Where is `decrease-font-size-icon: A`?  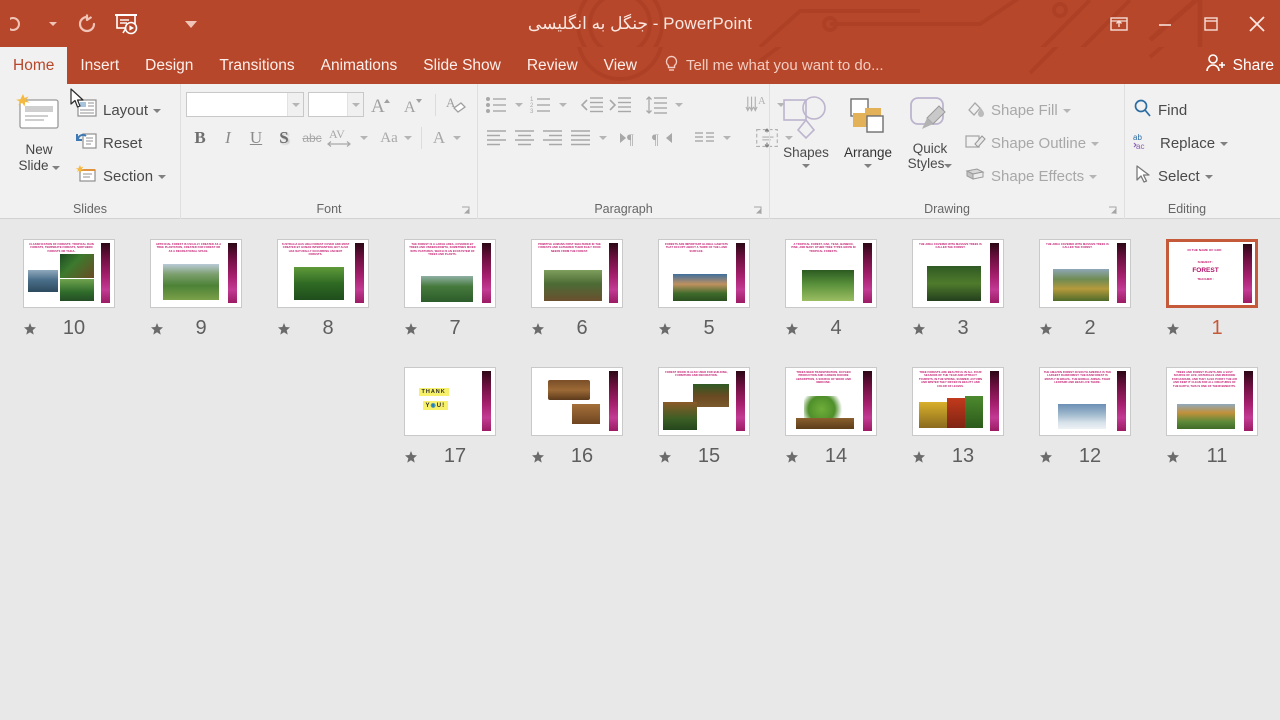 decrease-font-size-icon: A is located at coordinates (414, 105).